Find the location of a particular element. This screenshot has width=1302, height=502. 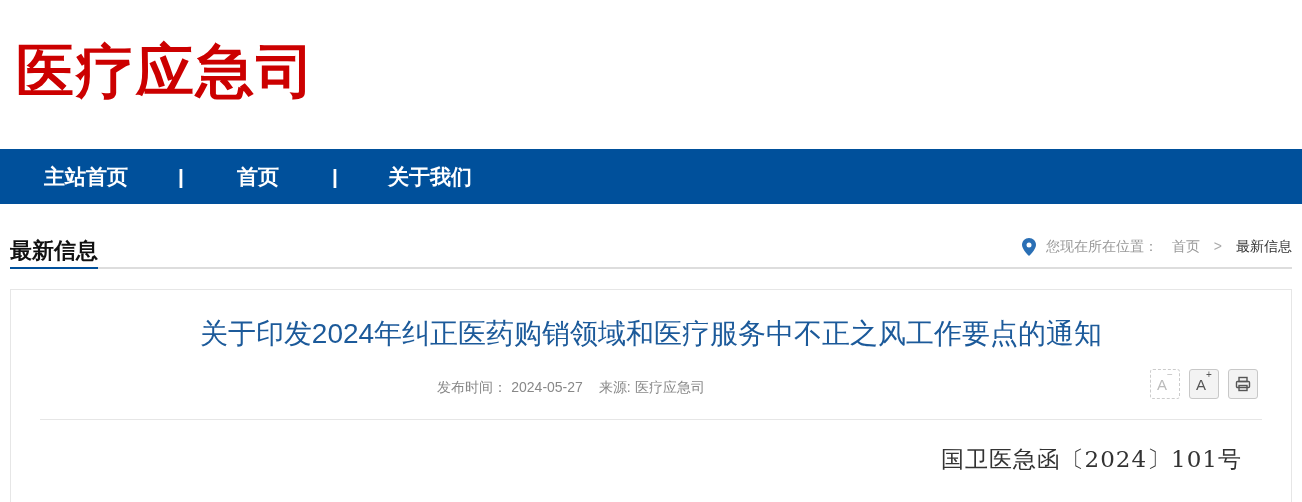

breadcrumb-link: 最新信息 is located at coordinates (1264, 246).